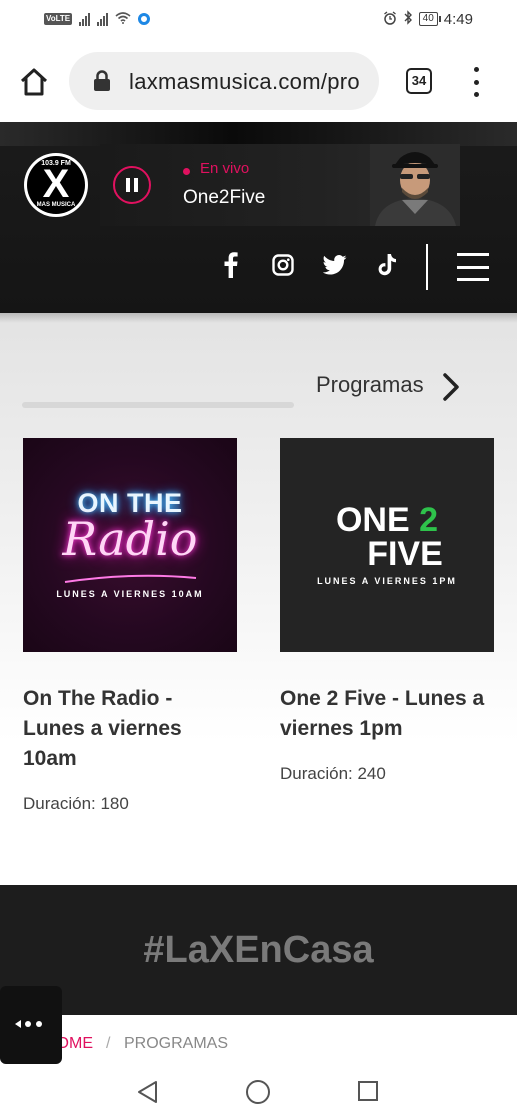 The image size is (517, 1120). Describe the element at coordinates (370, 385) in the screenshot. I see `section-title: Programas` at that location.